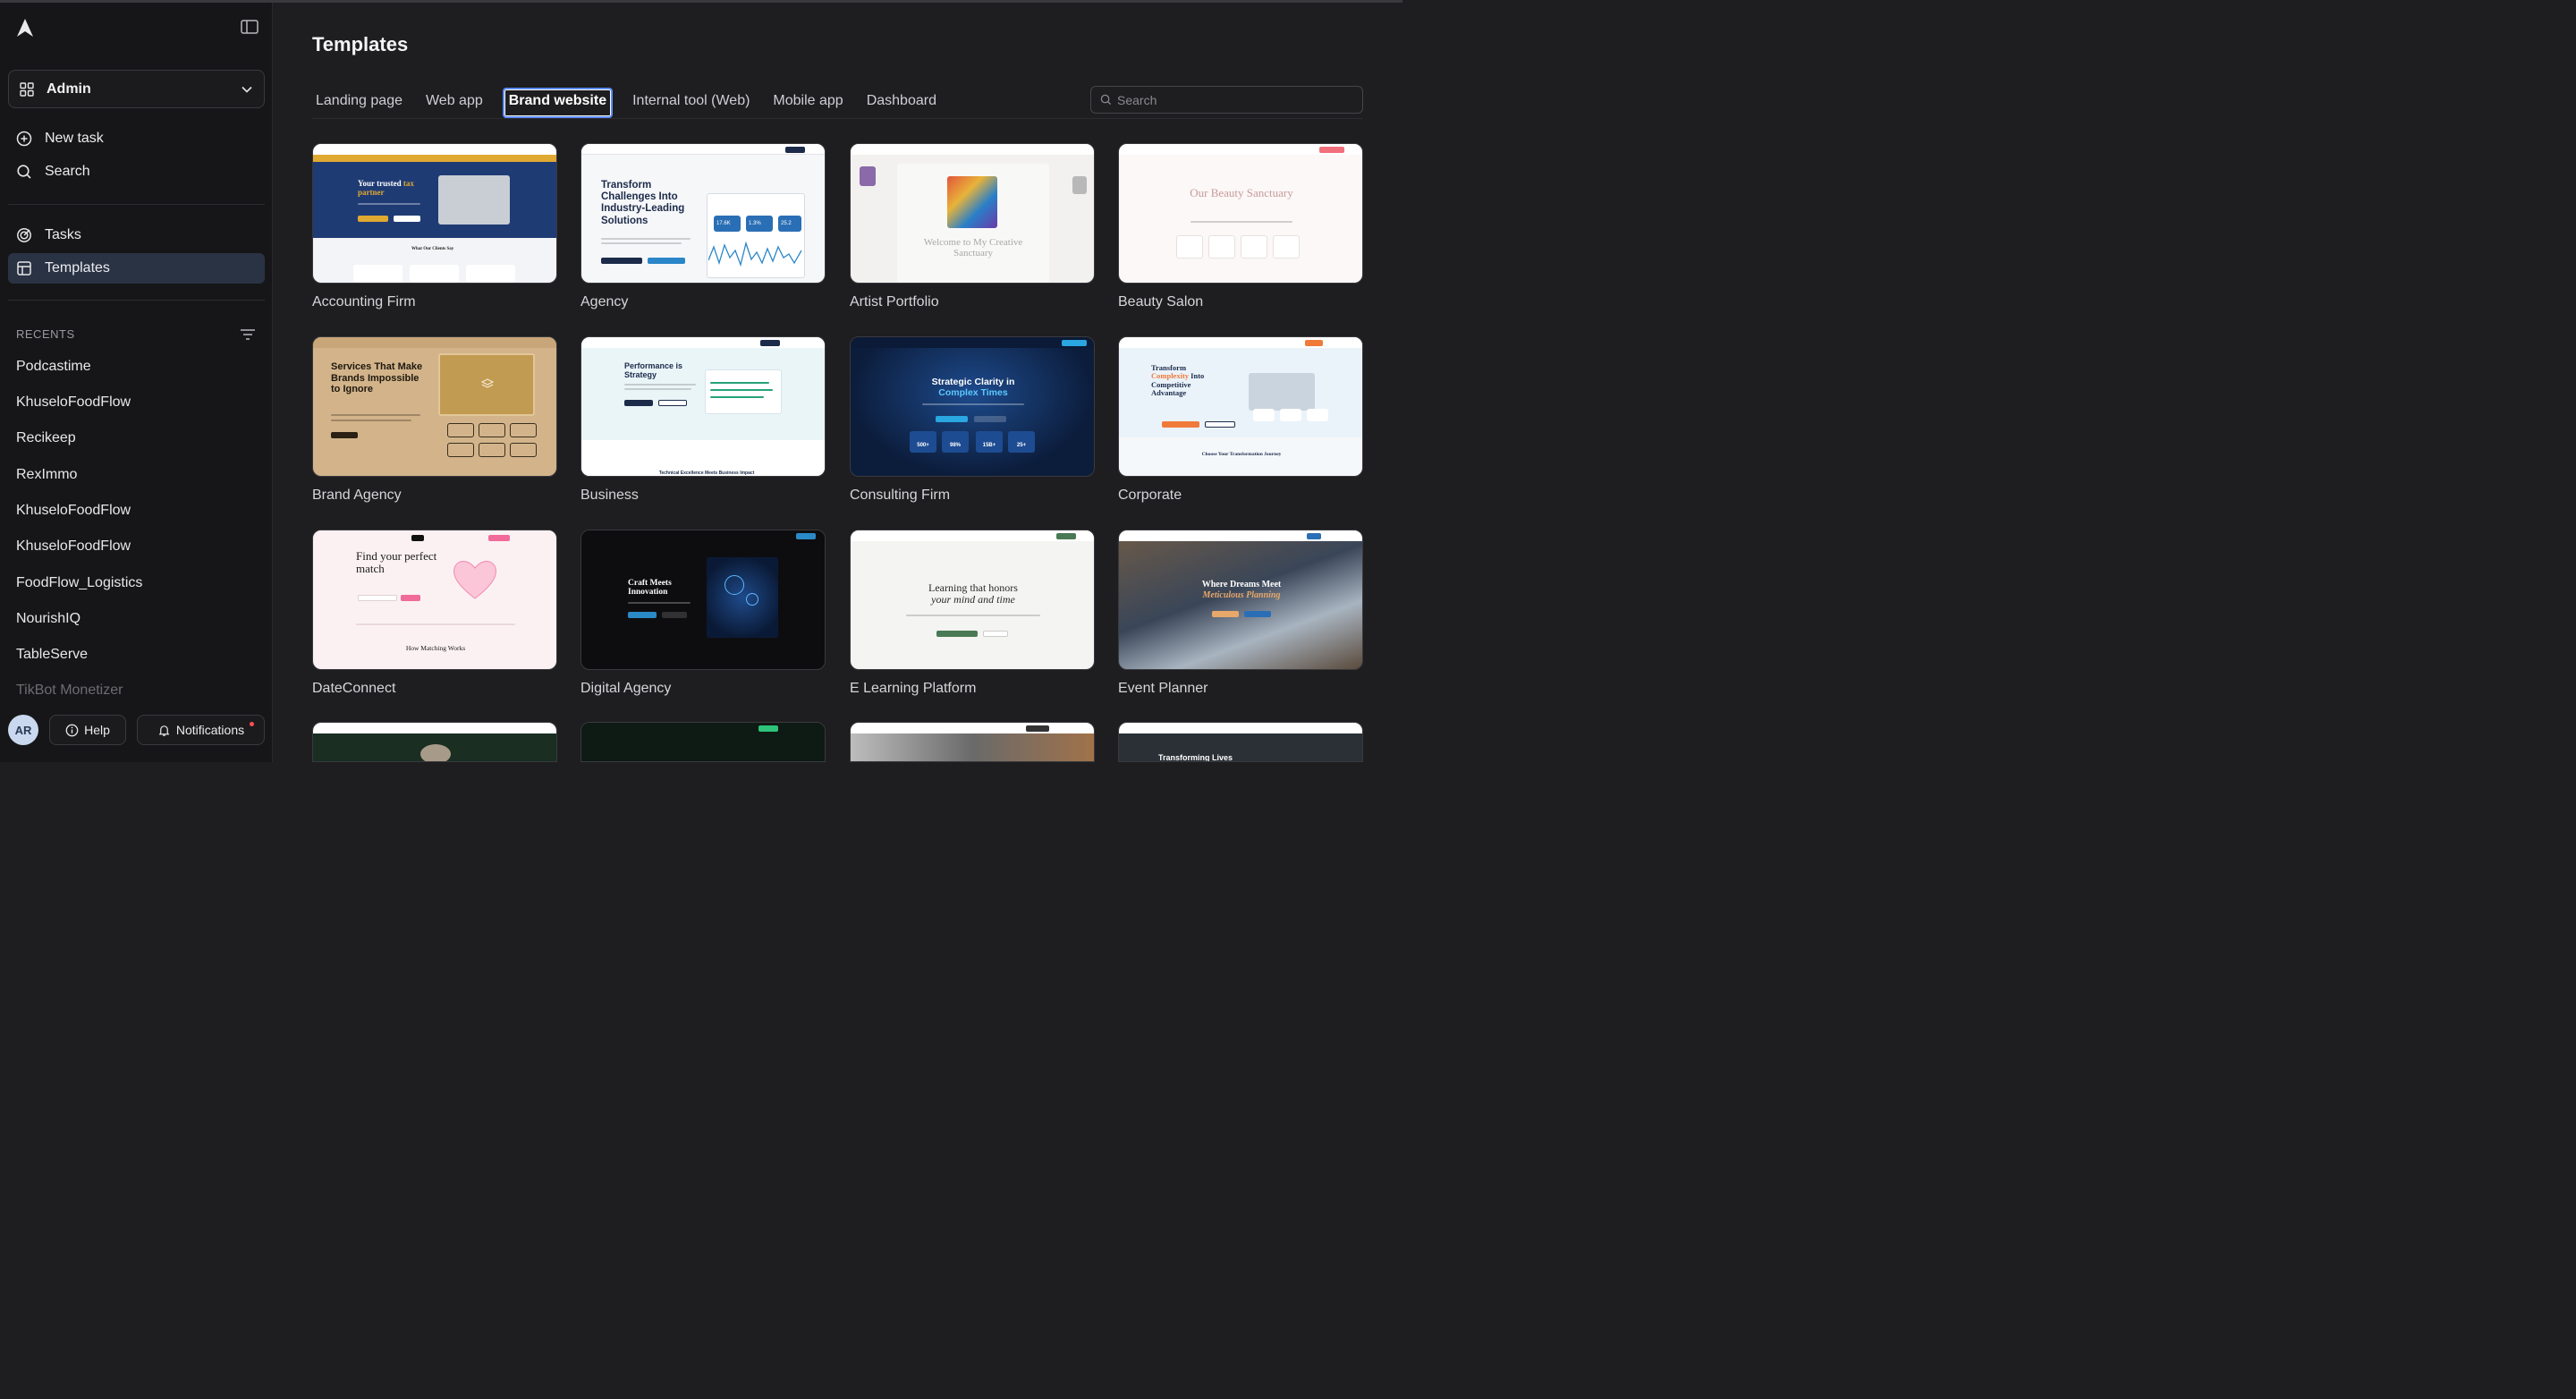 Image resolution: width=2576 pixels, height=1399 pixels. Describe the element at coordinates (27, 89) in the screenshot. I see `grid-icon` at that location.